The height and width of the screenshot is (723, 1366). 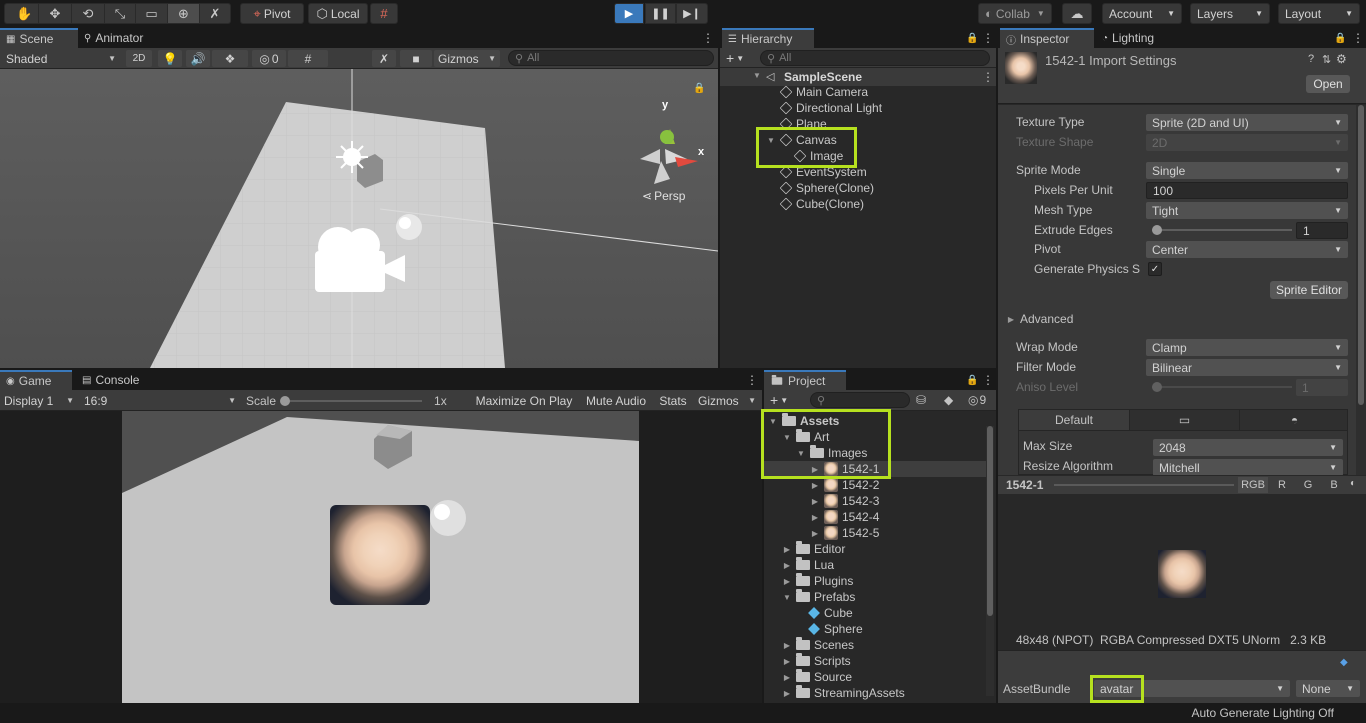 I want to click on rect-tool-button: ▭, so click(x=151, y=13).